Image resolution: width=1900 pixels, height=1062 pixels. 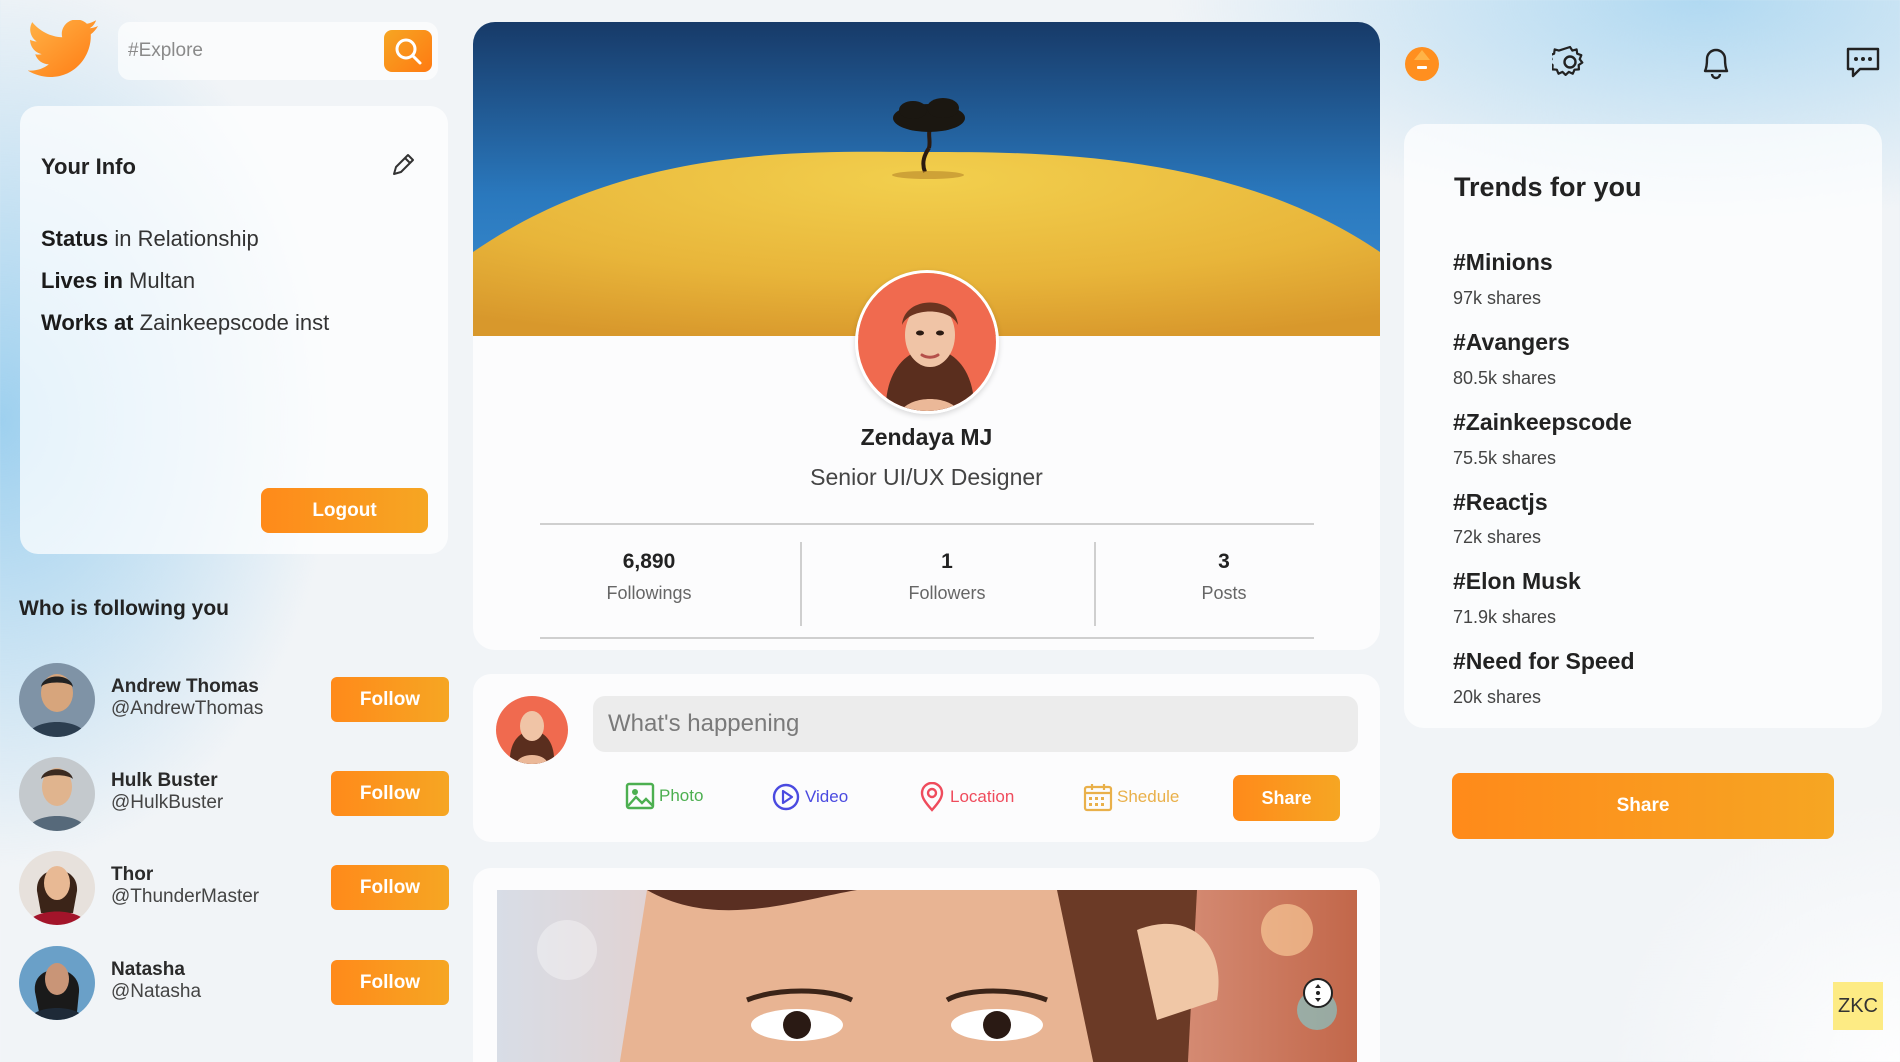 What do you see at coordinates (664, 796) in the screenshot?
I see `photo-option: Photo` at bounding box center [664, 796].